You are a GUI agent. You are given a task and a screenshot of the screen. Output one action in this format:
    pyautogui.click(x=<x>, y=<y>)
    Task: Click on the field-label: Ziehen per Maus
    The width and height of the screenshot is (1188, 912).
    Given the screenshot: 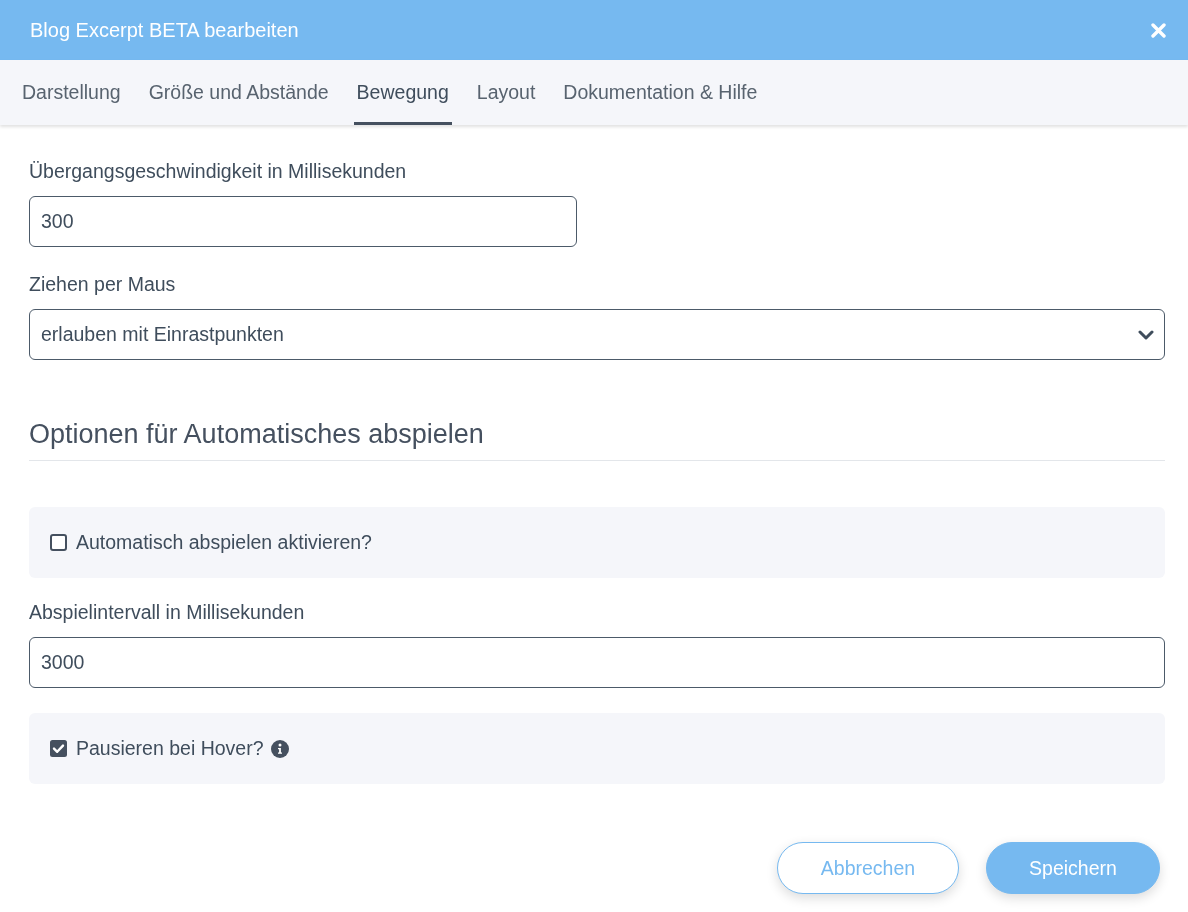 What is the action you would take?
    pyautogui.click(x=102, y=284)
    